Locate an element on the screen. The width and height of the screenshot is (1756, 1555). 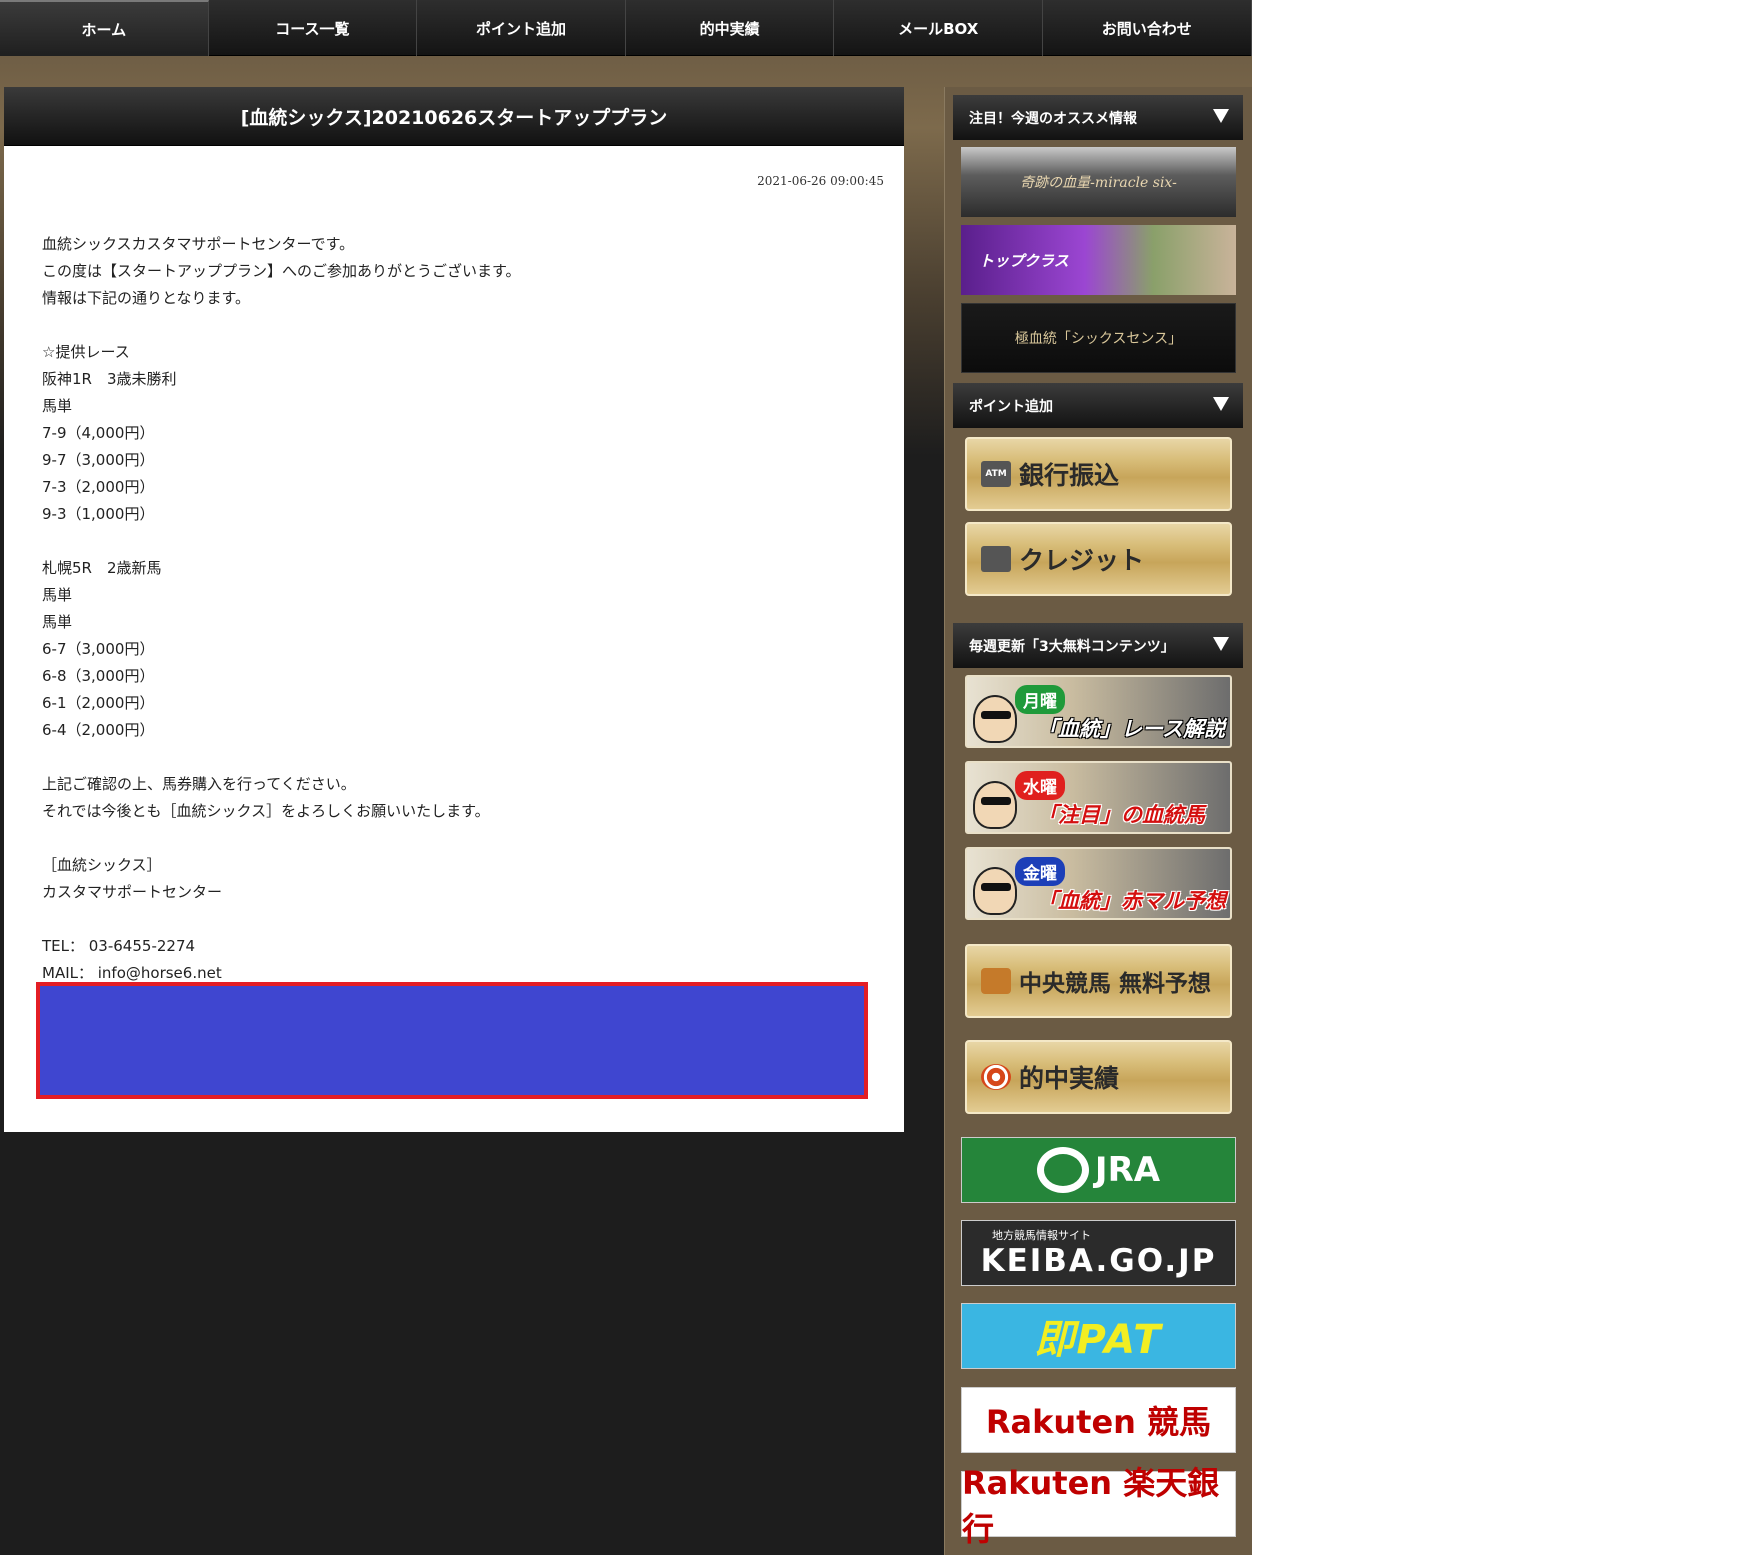
banner-title: 「血統」赤マル予想 is located at coordinates (1131, 901).